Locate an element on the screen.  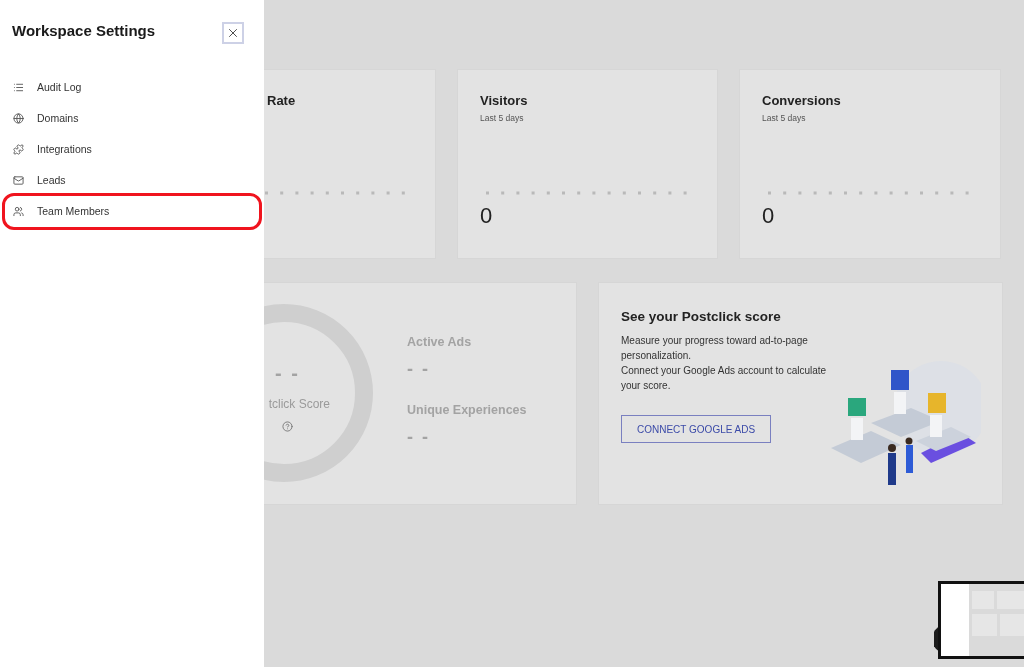
mail-icon is located at coordinates (18, 180).